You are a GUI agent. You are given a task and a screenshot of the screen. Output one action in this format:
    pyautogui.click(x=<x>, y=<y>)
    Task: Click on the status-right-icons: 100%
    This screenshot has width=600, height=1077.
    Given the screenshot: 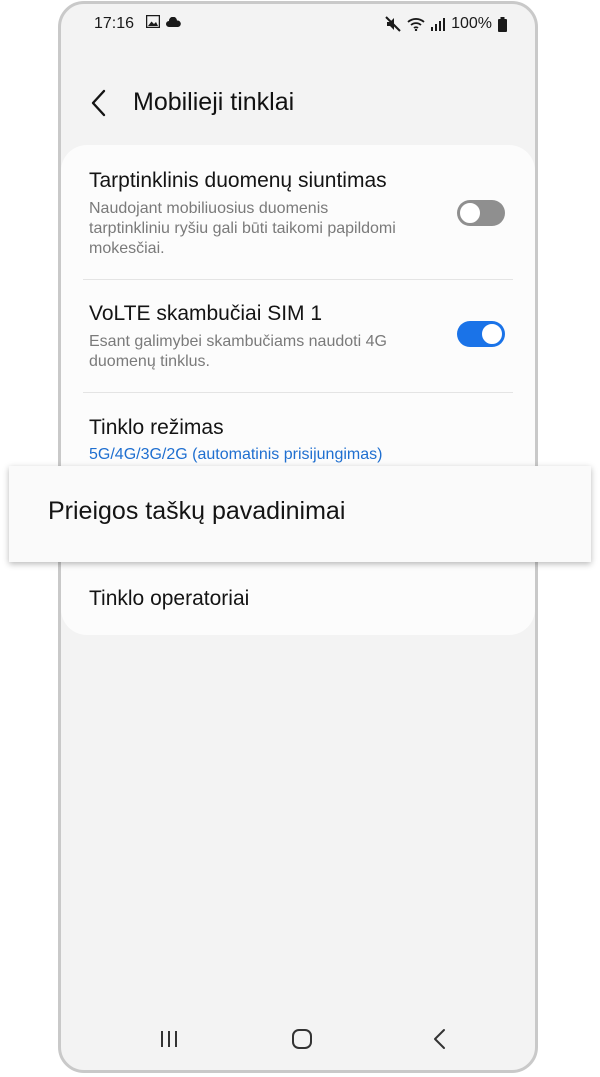 What is the action you would take?
    pyautogui.click(x=446, y=24)
    